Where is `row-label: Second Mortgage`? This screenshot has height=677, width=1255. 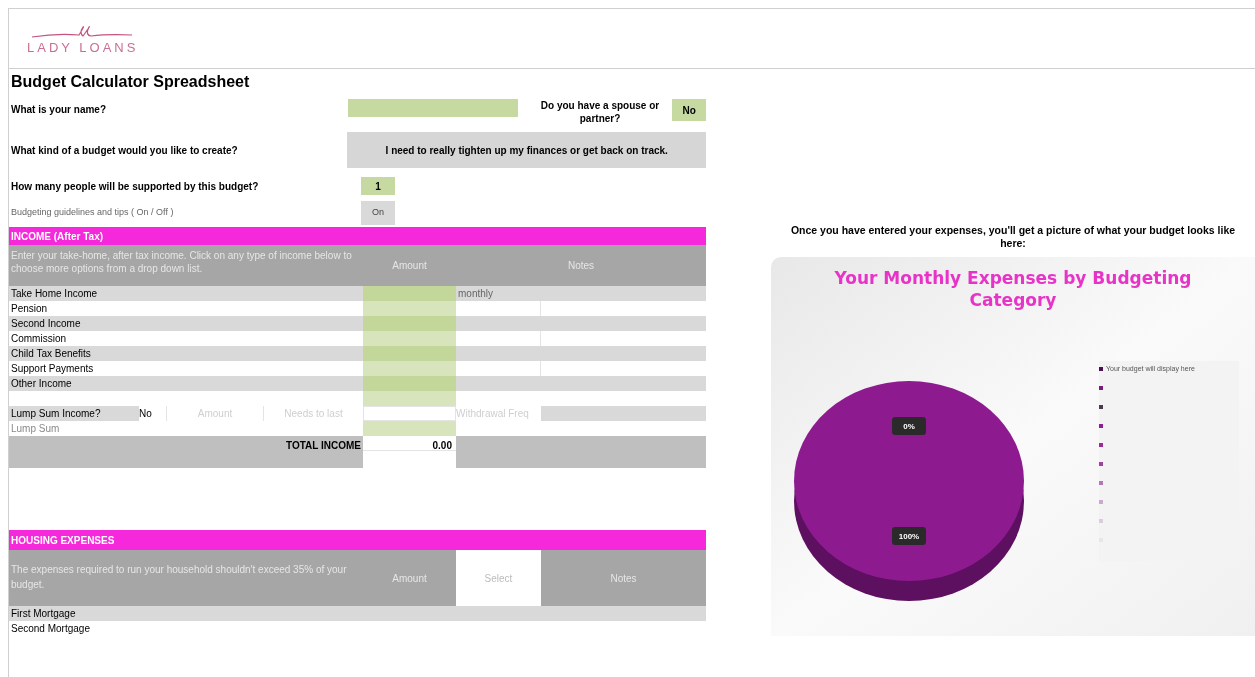 row-label: Second Mortgage is located at coordinates (50, 629).